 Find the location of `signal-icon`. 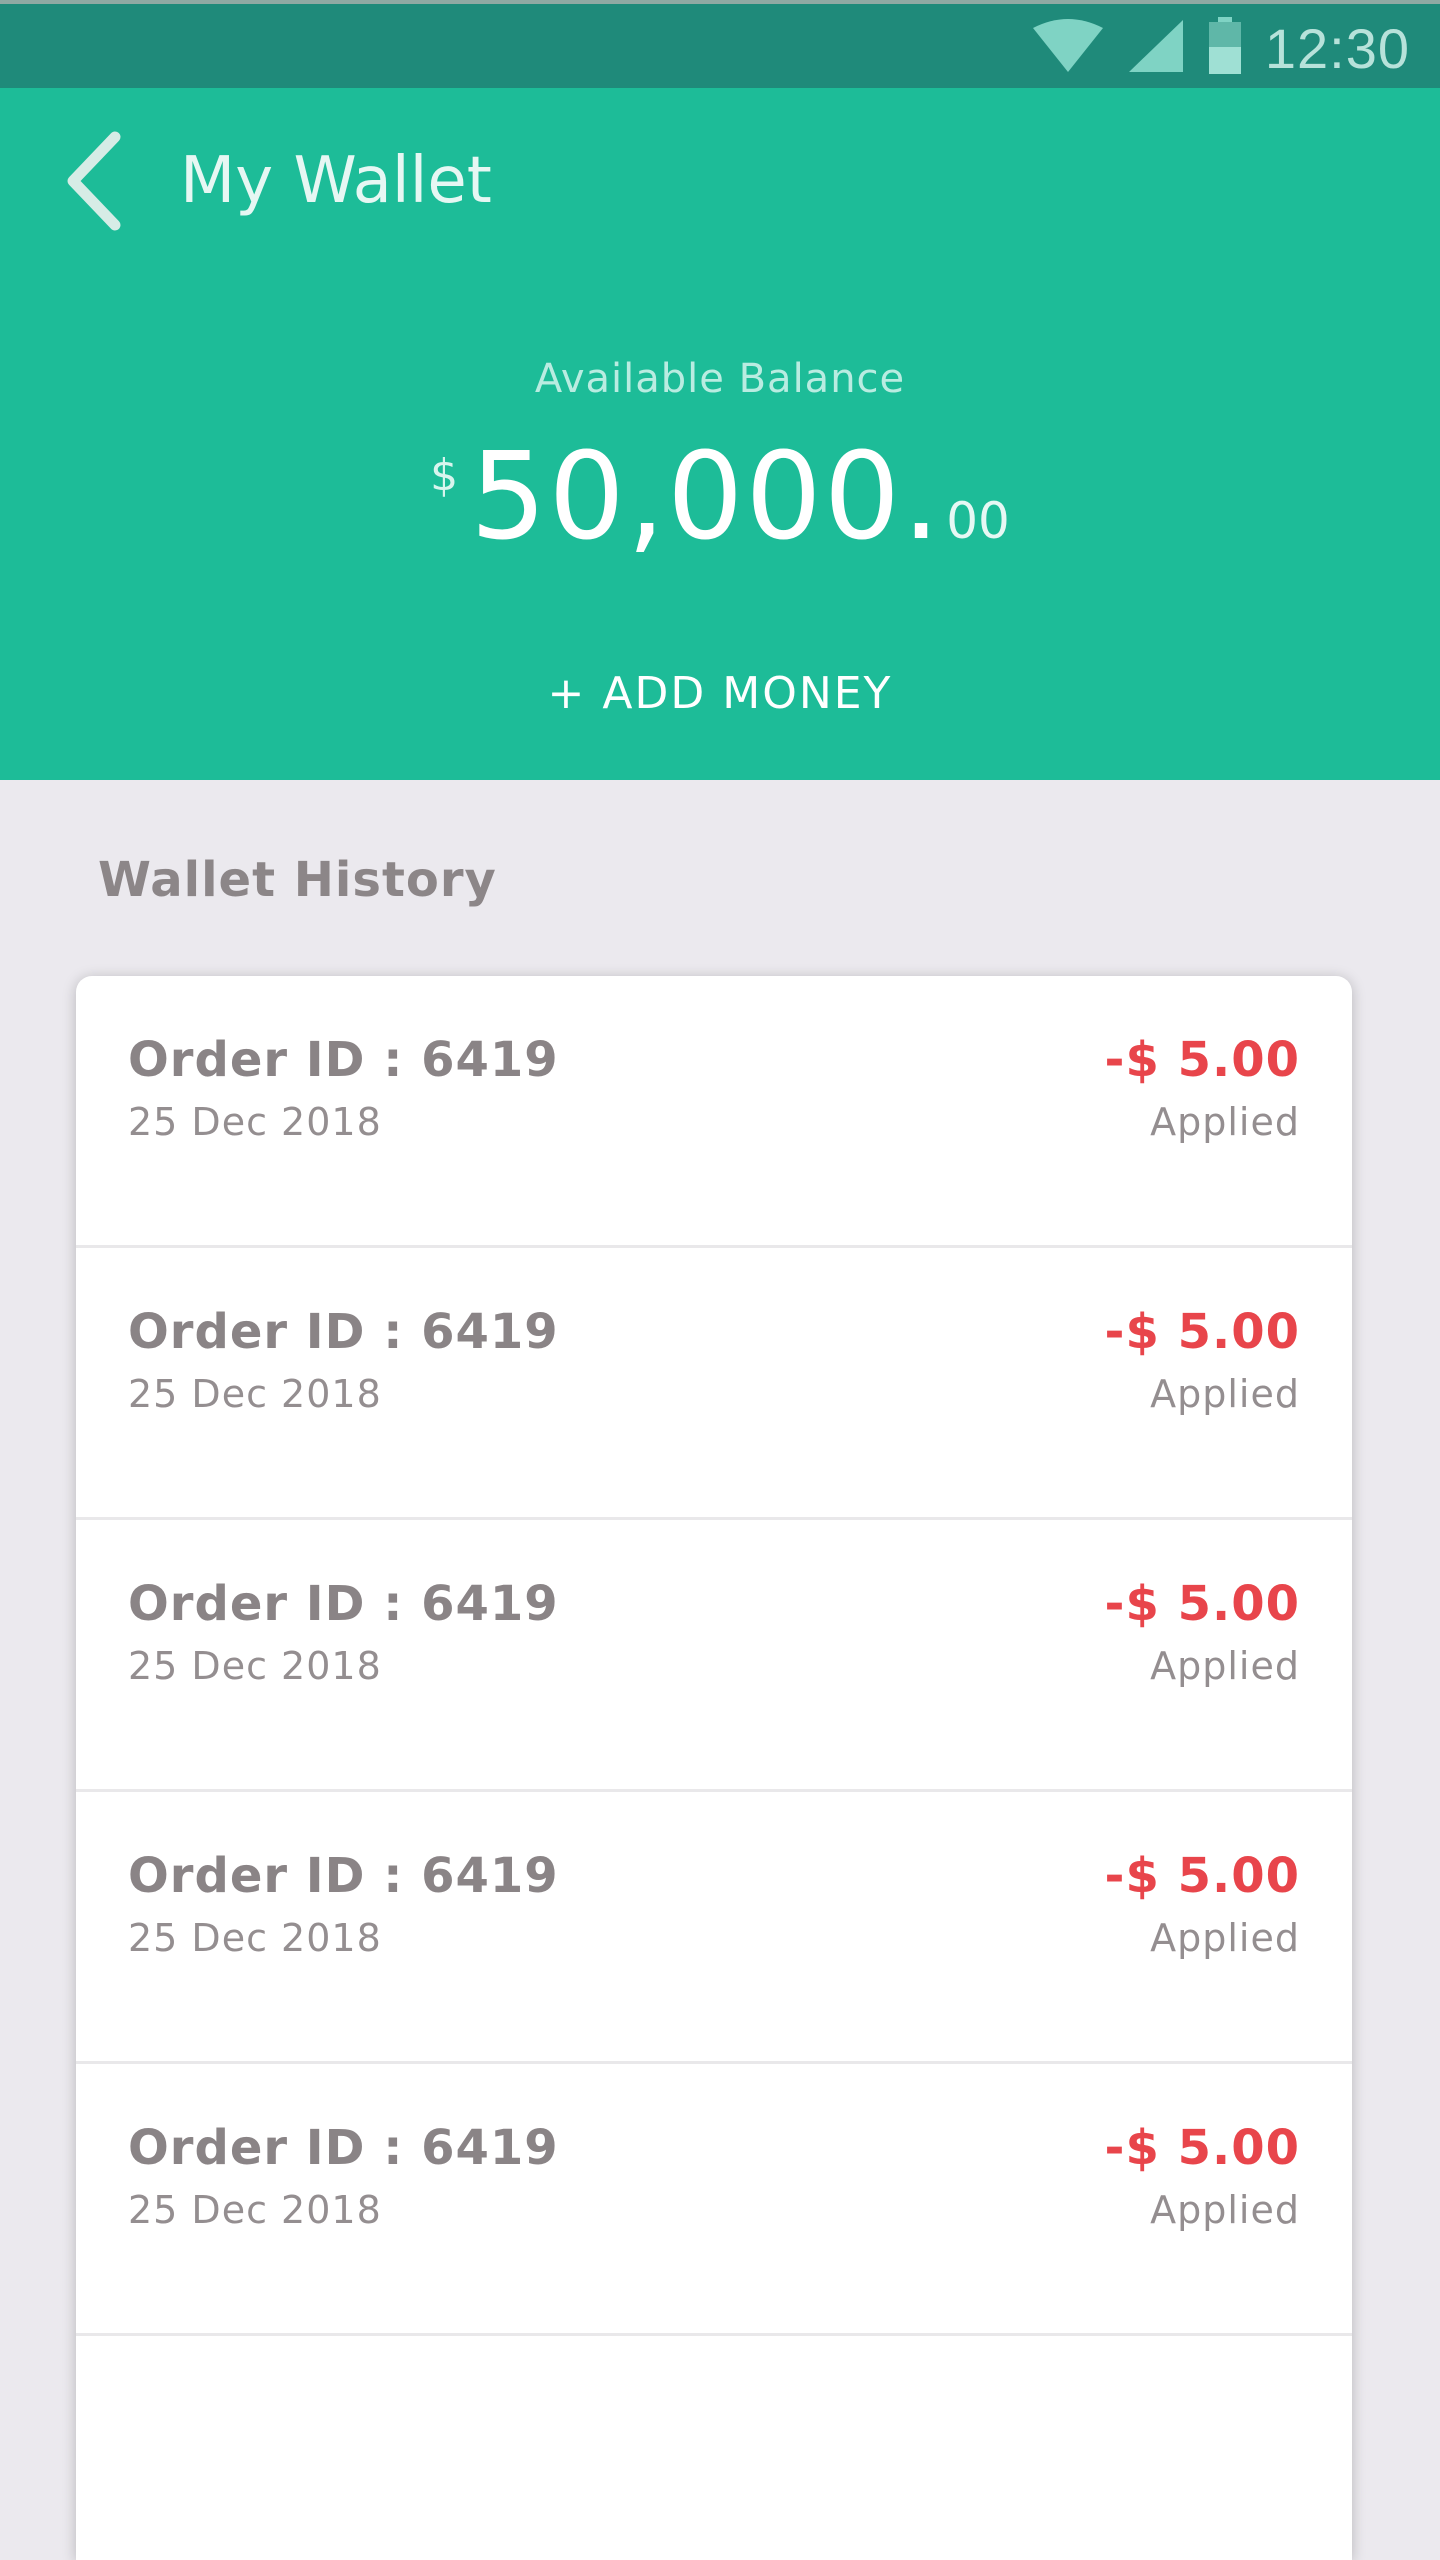

signal-icon is located at coordinates (1156, 48).